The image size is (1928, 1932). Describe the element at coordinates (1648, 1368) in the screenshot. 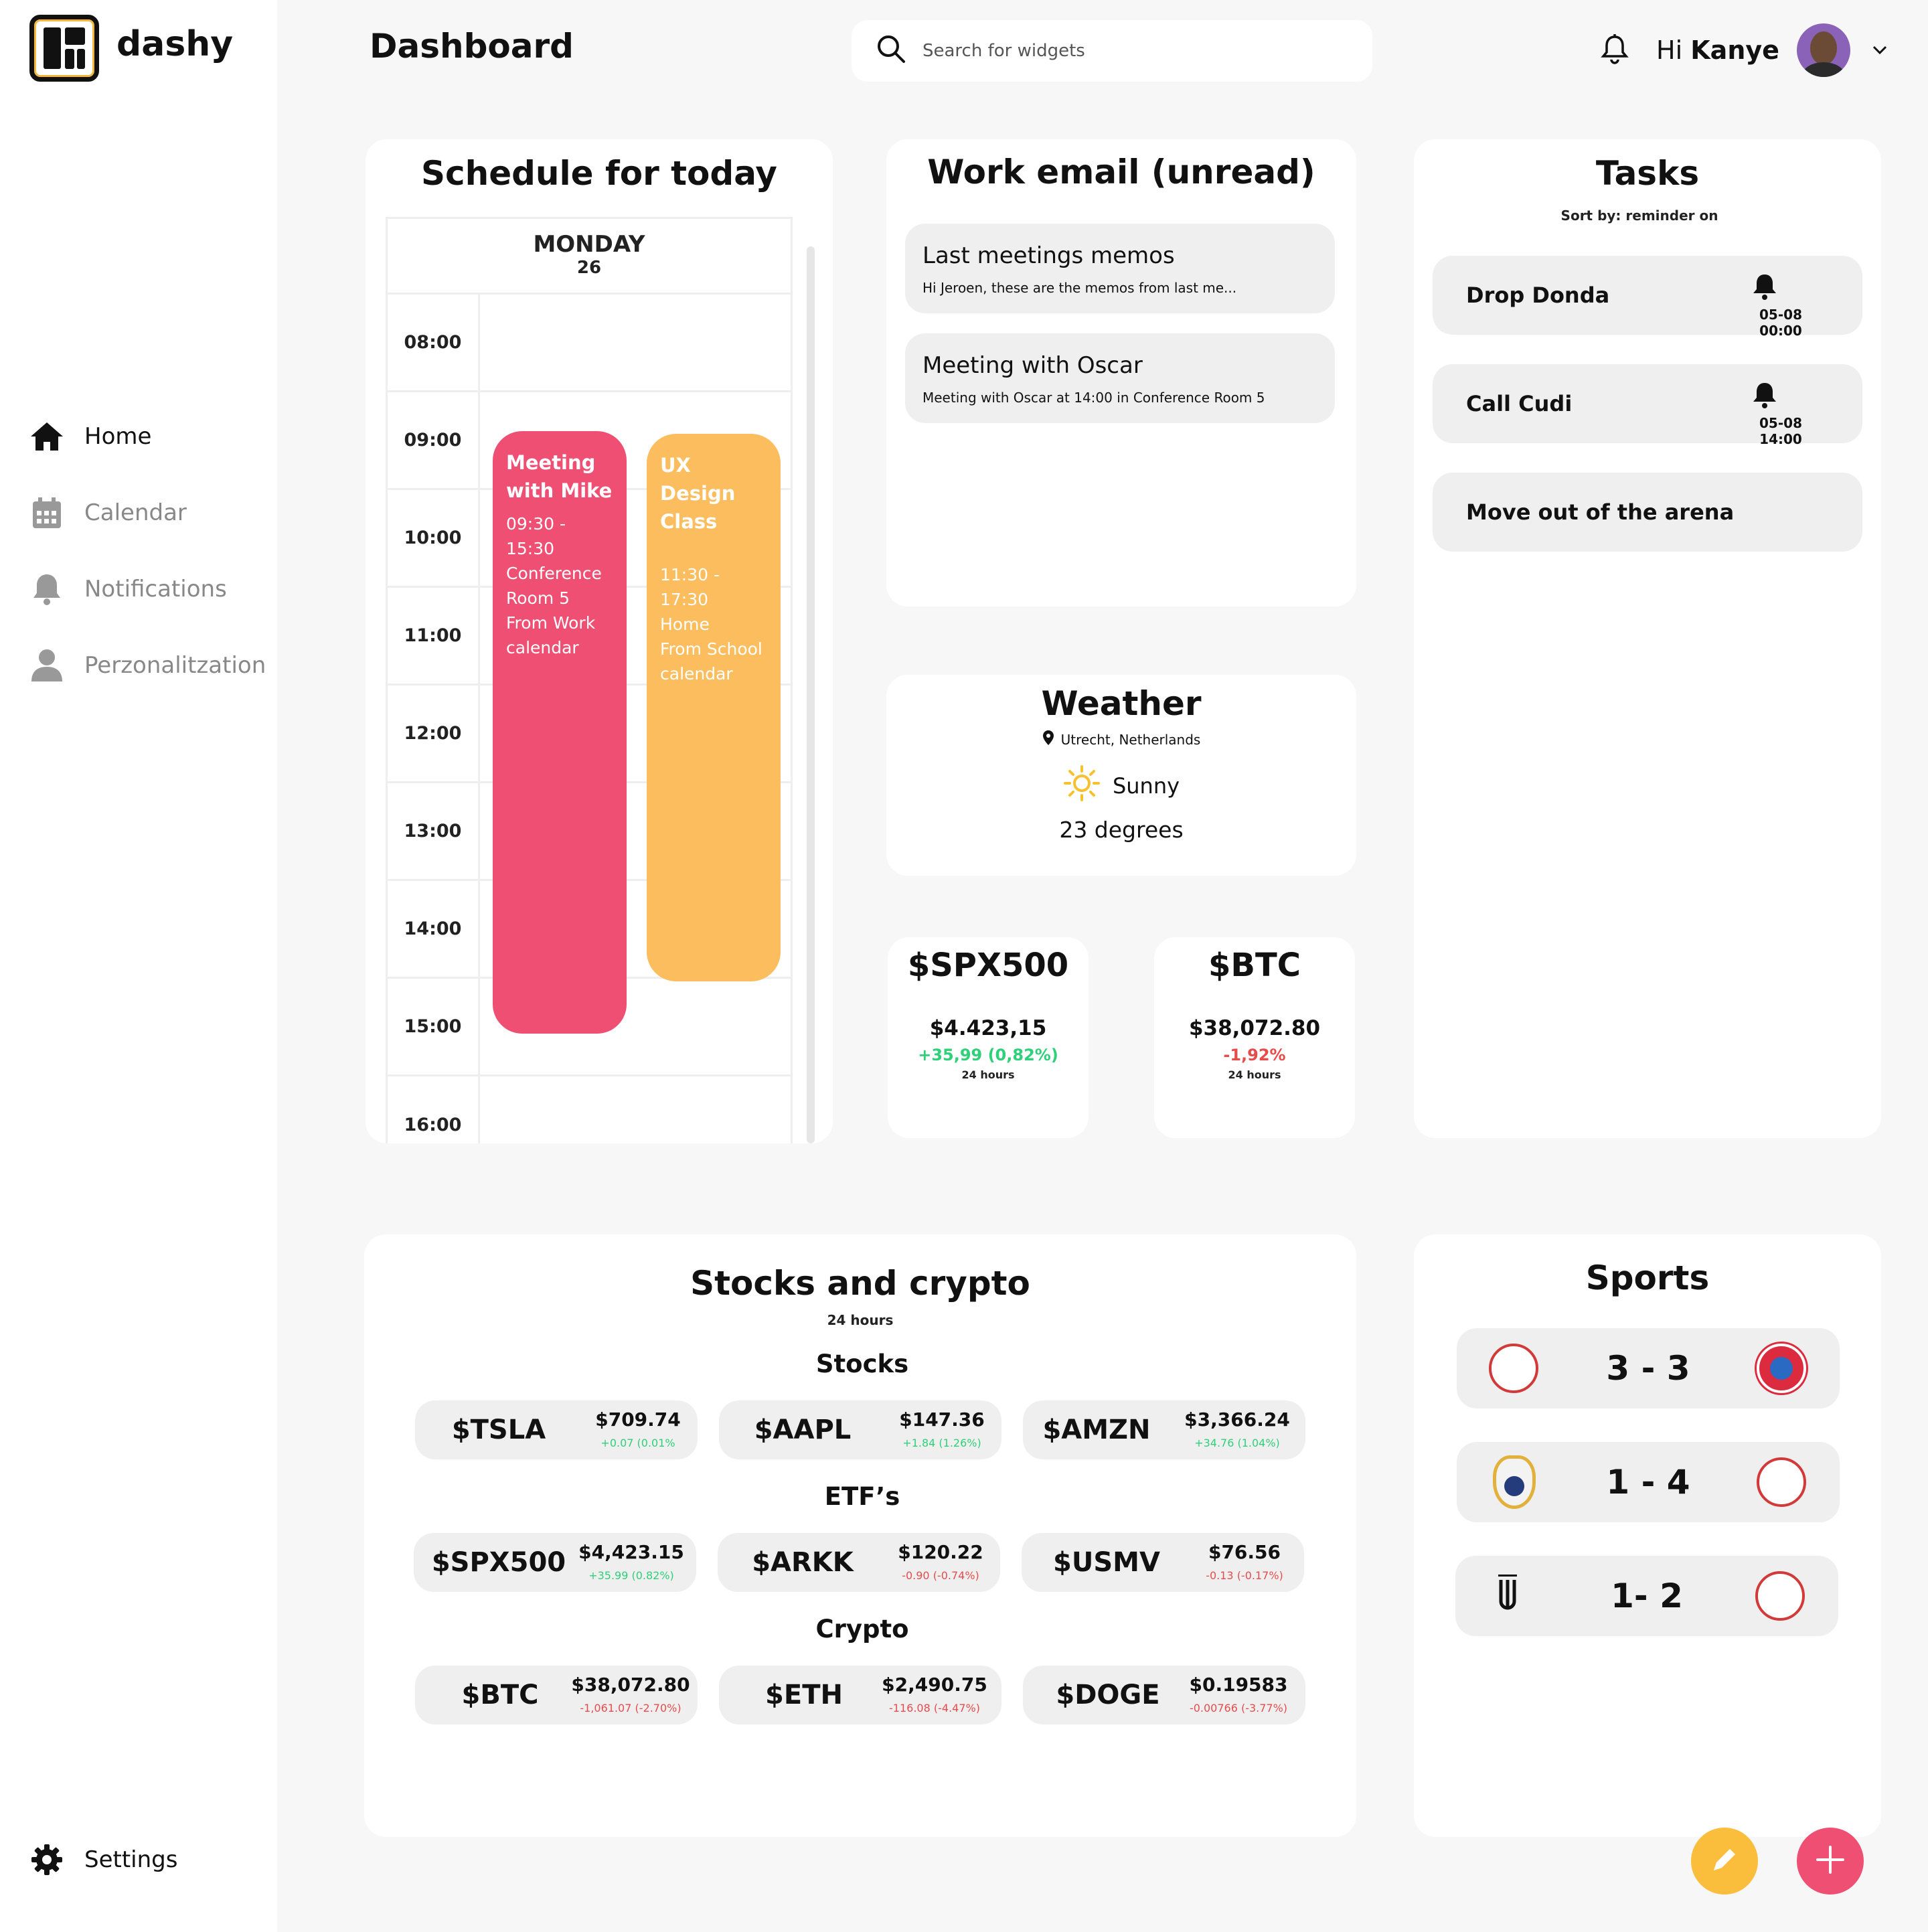

I see `match-row: 3 - 3` at that location.